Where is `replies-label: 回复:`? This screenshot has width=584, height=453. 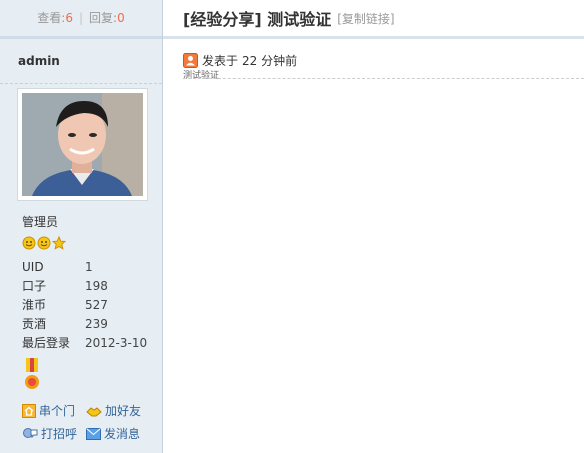
replies-label: 回复: is located at coordinates (103, 18).